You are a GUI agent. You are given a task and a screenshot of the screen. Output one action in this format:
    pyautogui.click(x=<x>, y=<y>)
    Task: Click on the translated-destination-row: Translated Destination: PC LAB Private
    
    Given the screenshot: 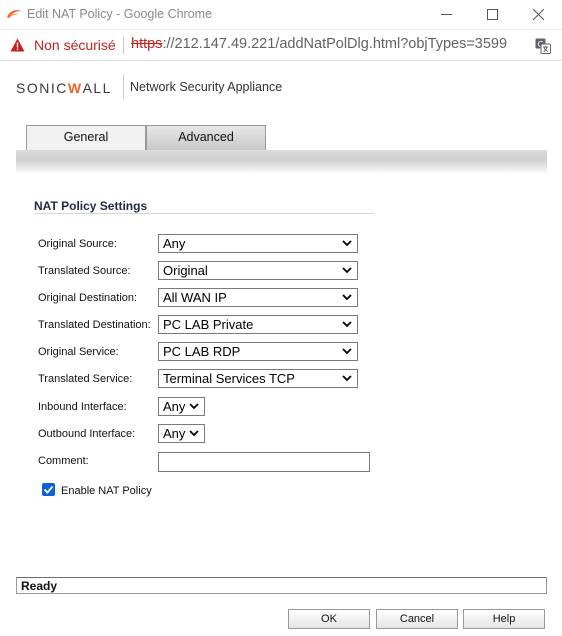 What is the action you would take?
    pyautogui.click(x=298, y=326)
    